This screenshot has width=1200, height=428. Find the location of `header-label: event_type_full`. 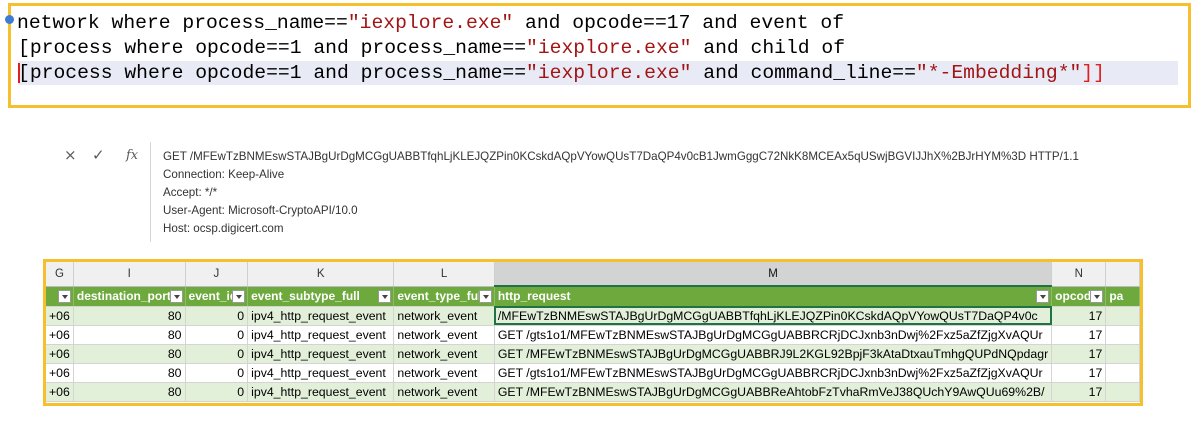

header-label: event_type_full is located at coordinates (441, 296).